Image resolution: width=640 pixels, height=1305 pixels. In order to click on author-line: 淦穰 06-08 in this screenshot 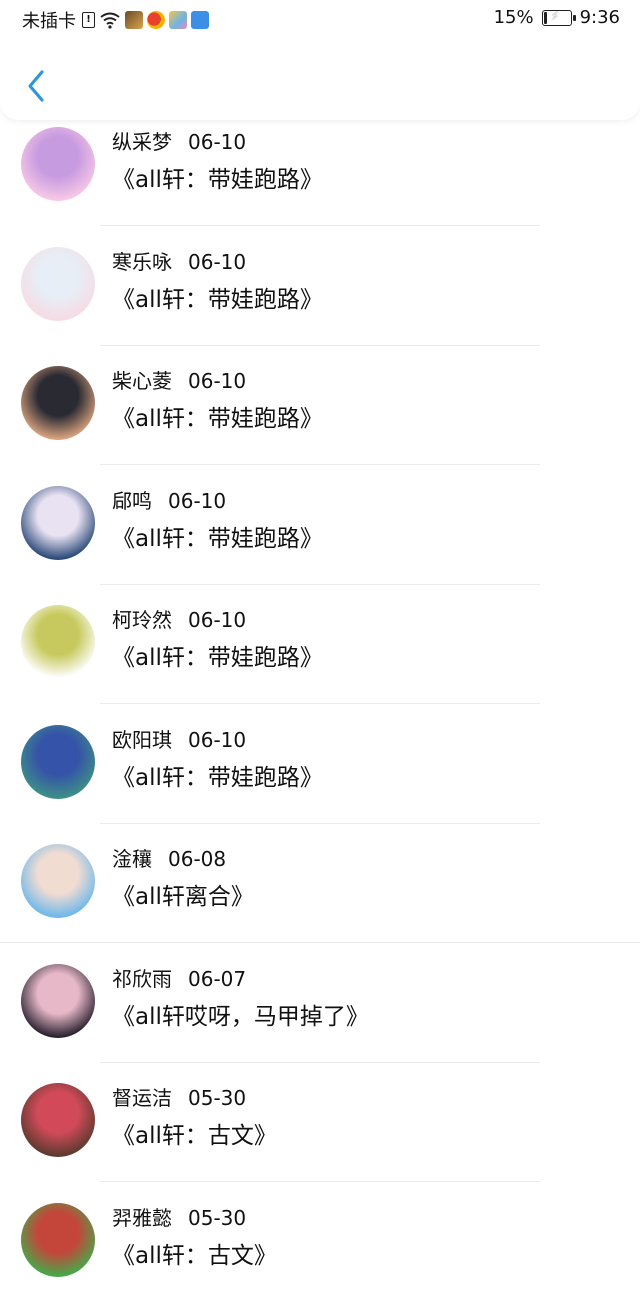, I will do `click(169, 857)`.